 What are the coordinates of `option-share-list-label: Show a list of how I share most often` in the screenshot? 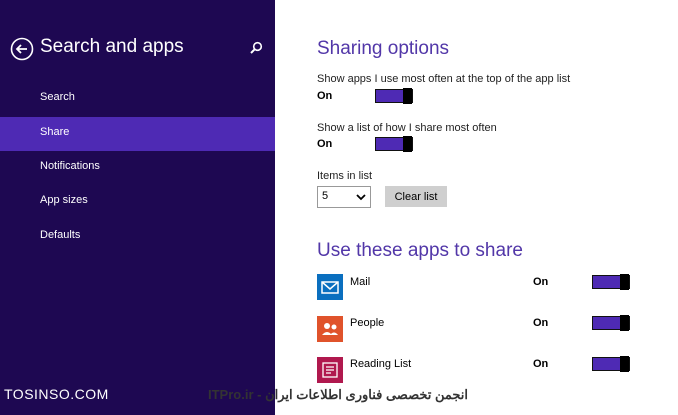 It's located at (407, 128).